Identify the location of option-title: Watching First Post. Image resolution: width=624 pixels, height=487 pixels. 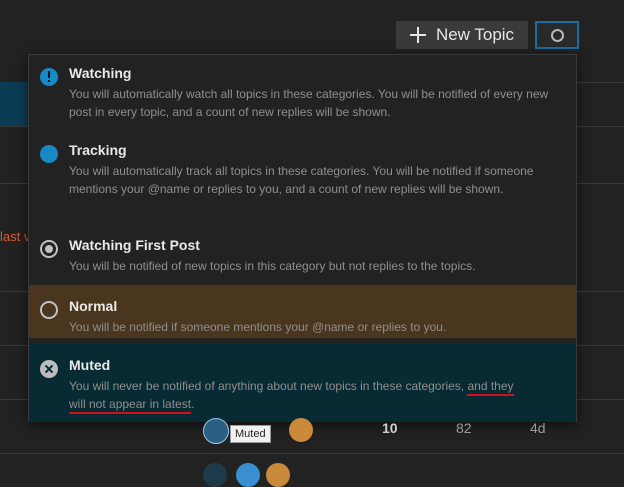
(134, 245).